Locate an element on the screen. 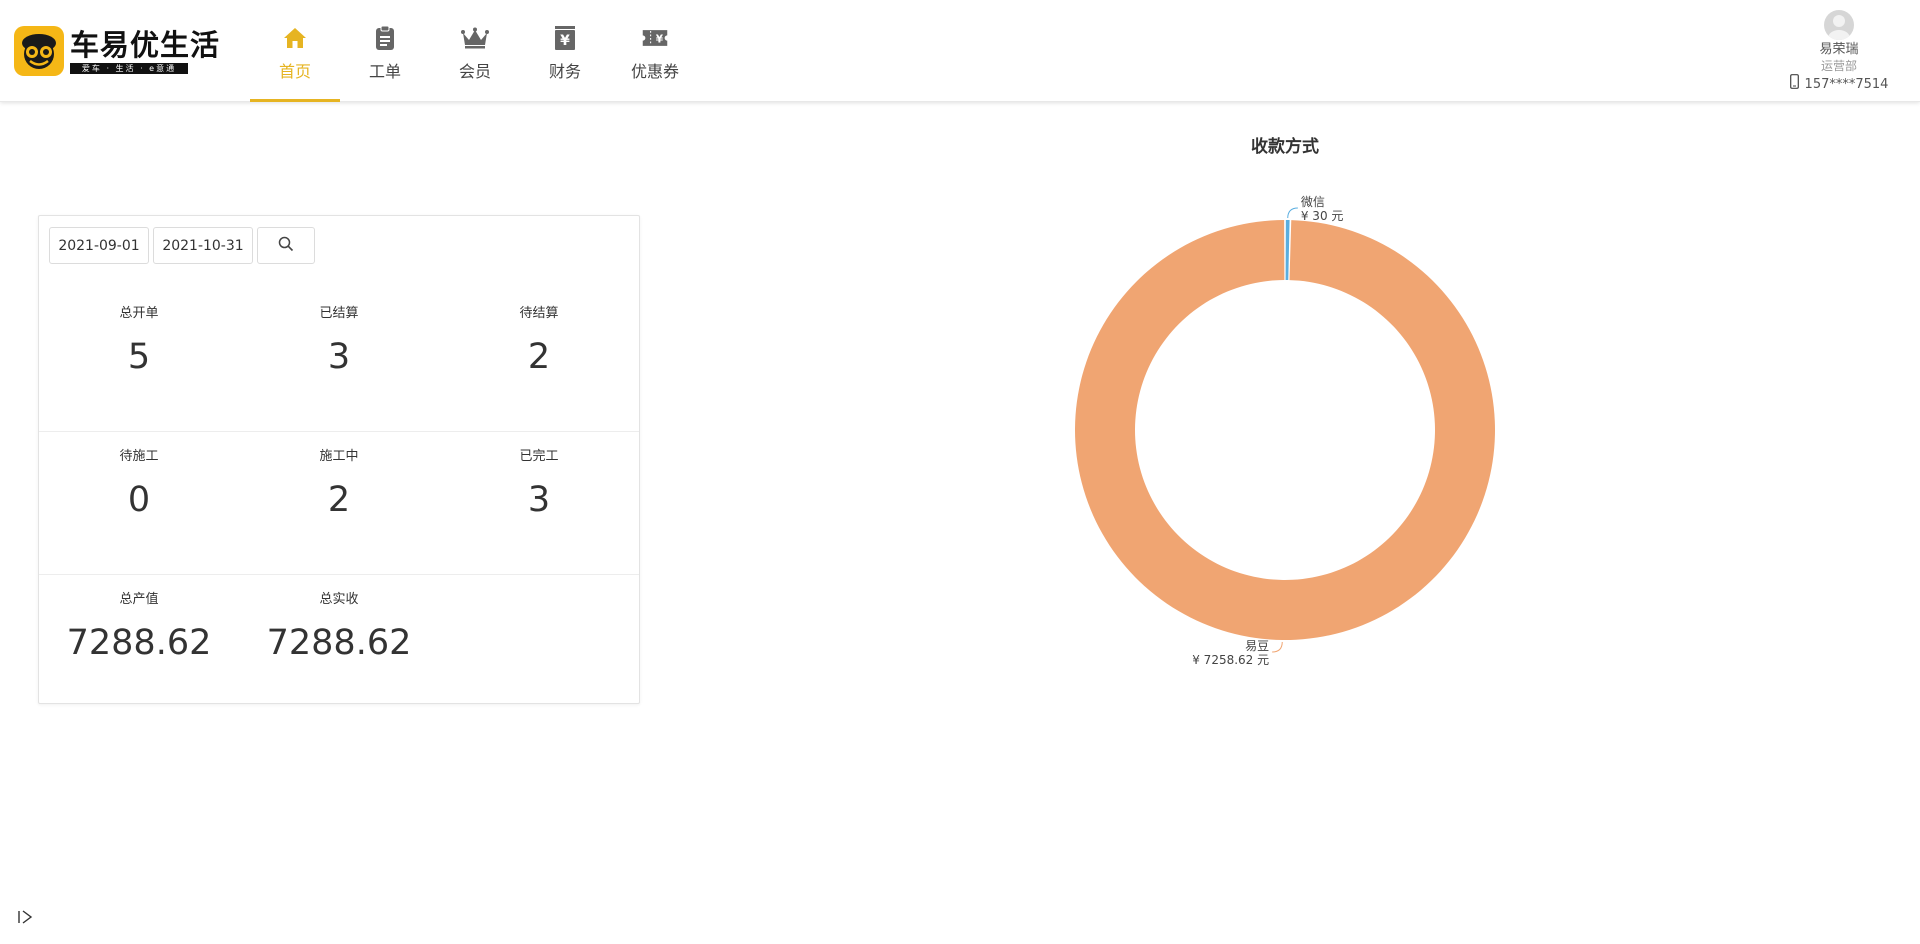 Image resolution: width=1920 pixels, height=944 pixels. expand-sidebar-icon is located at coordinates (25, 919).